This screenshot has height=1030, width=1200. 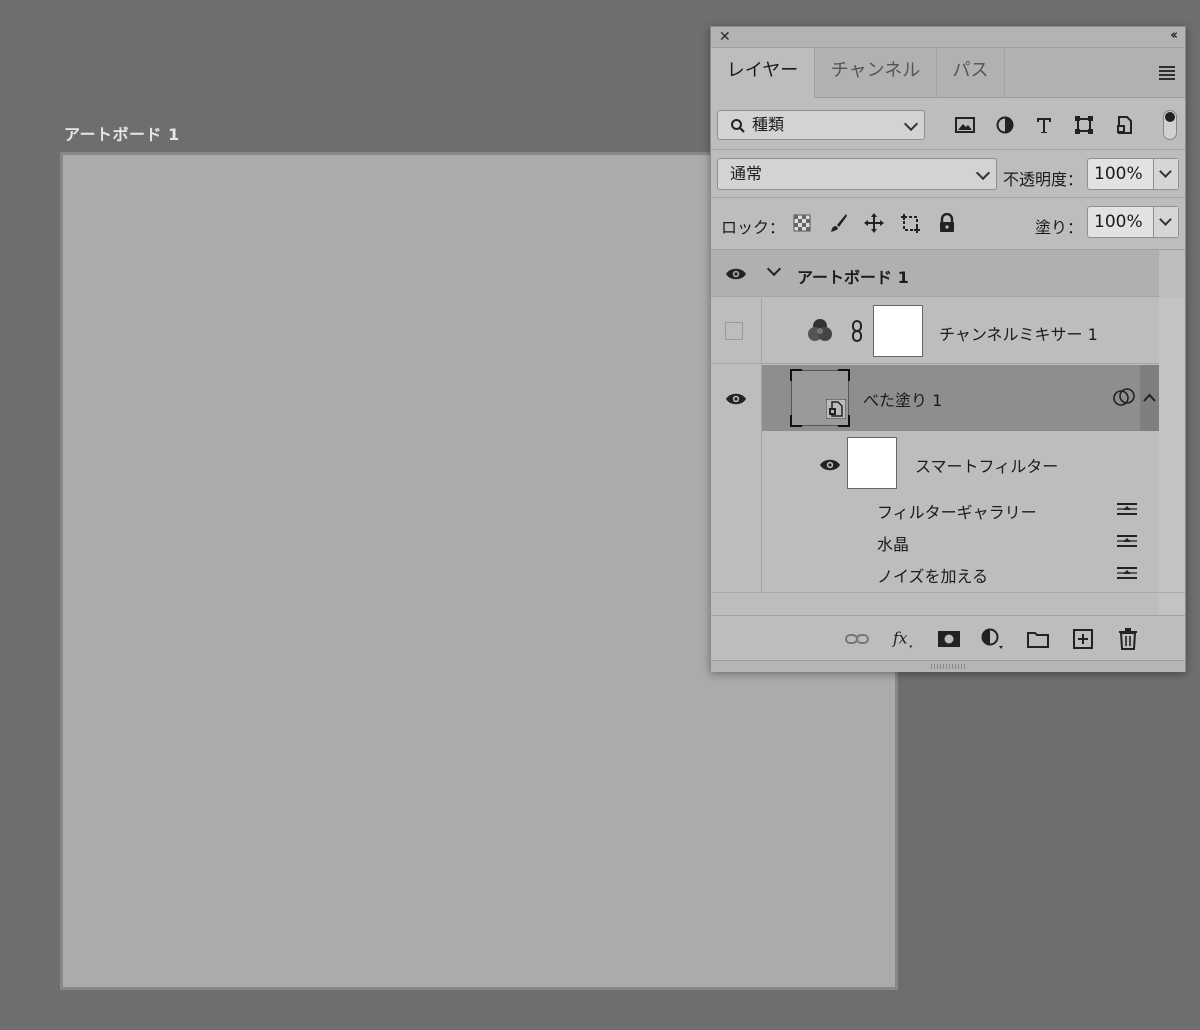 I want to click on lock-image-brush-icon, so click(x=838, y=223).